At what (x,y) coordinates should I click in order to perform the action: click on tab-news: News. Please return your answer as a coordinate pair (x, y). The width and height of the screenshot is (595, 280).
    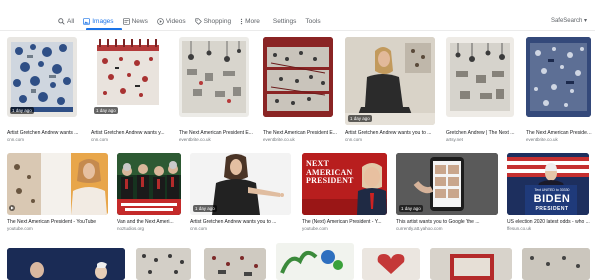
    Looking at the image, I should click on (135, 21).